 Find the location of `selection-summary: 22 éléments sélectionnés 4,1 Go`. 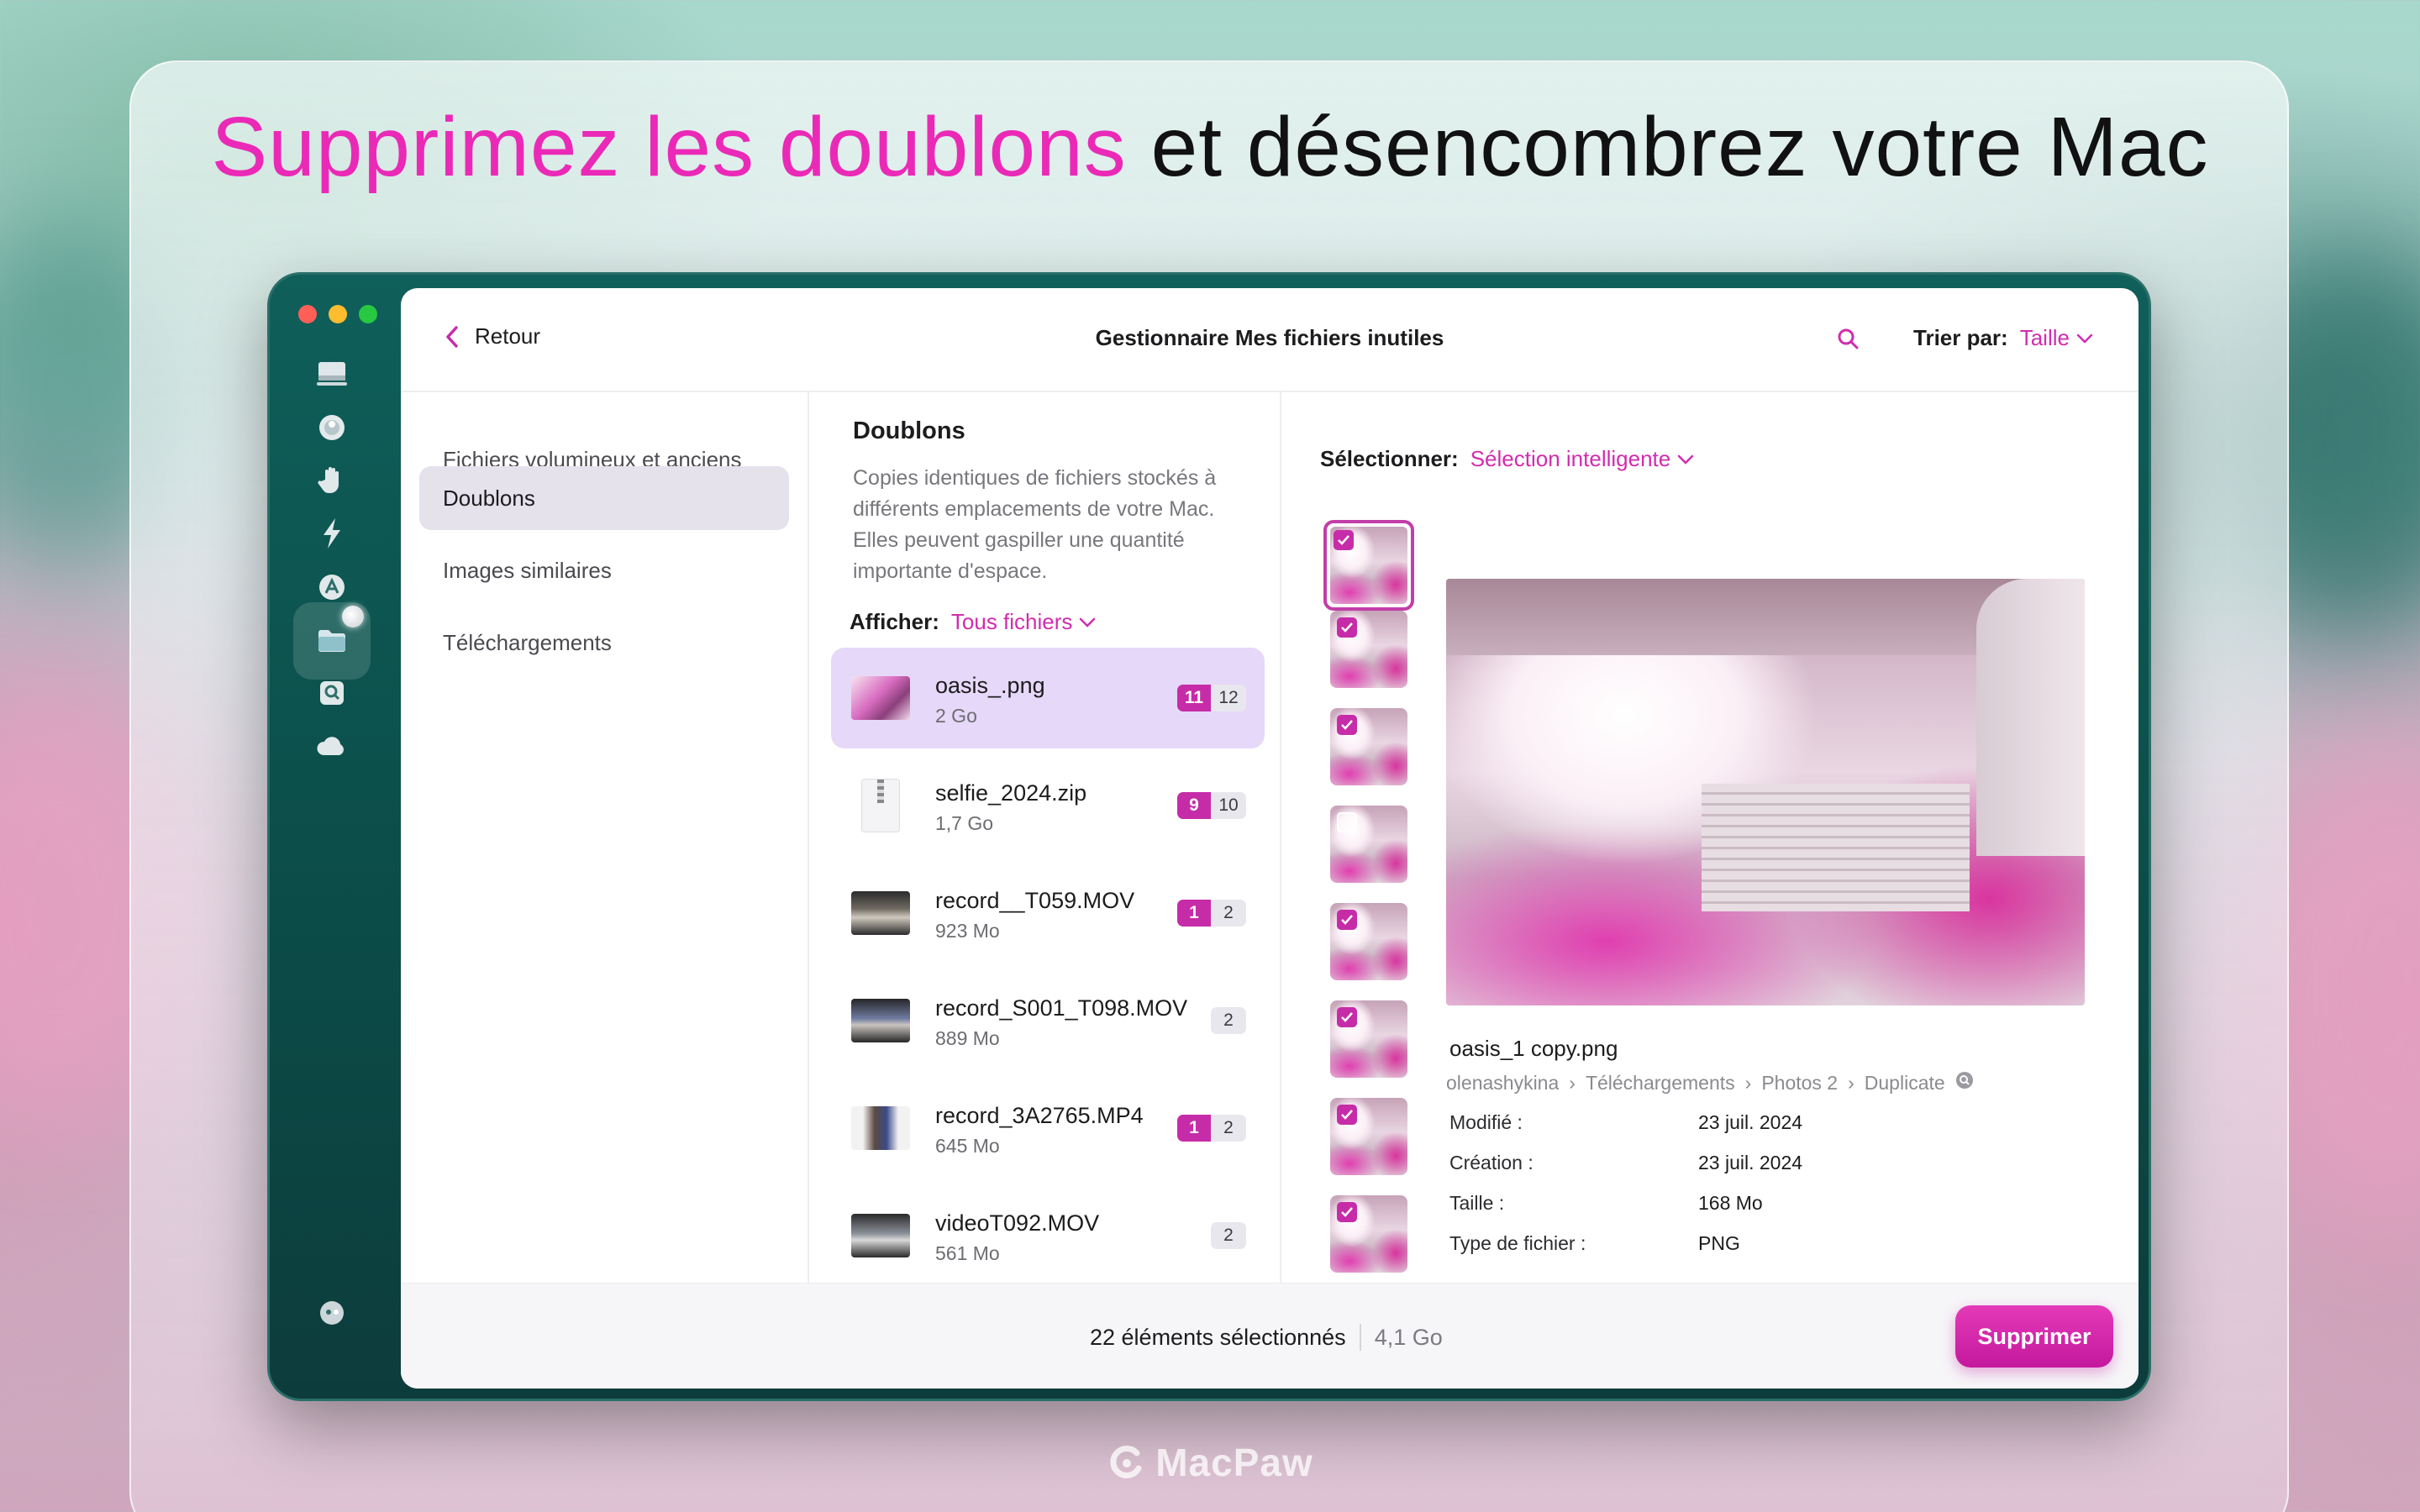

selection-summary: 22 éléments sélectionnés 4,1 Go is located at coordinates (1266, 1337).